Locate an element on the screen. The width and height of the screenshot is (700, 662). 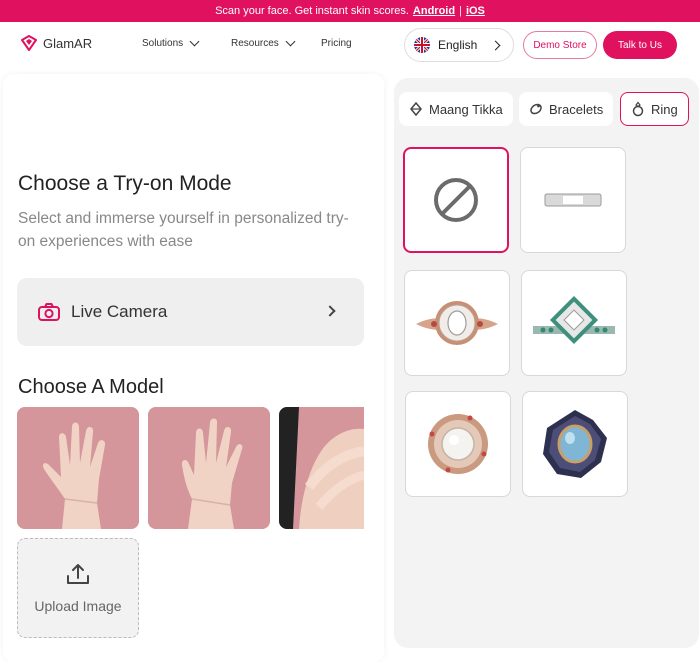
language-label: English is located at coordinates (458, 45).